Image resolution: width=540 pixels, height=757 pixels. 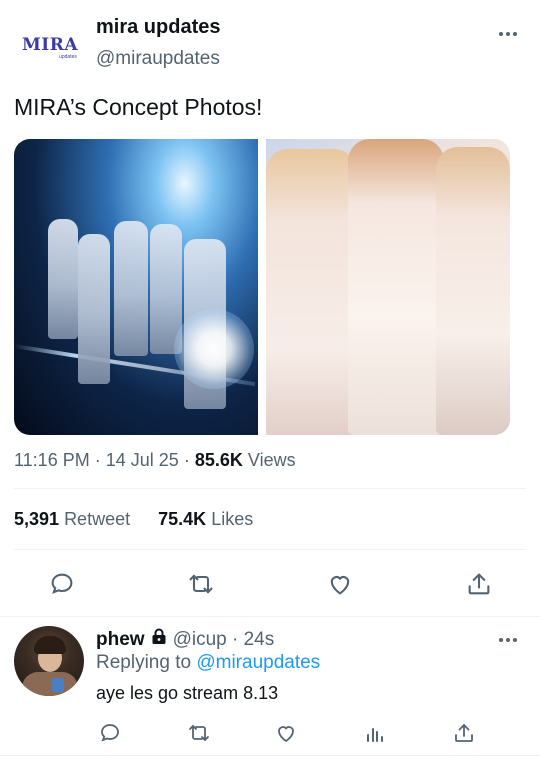 I want to click on likes-stat: 75.4K Likes, so click(x=205, y=519).